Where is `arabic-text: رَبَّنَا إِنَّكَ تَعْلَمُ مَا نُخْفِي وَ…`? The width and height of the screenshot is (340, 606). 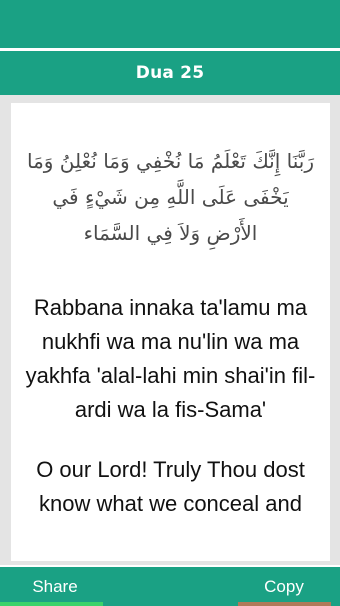 arabic-text: رَبَّنَا إِنَّكَ تَعْلَمُ مَا نُخْفِي وَ… is located at coordinates (170, 197).